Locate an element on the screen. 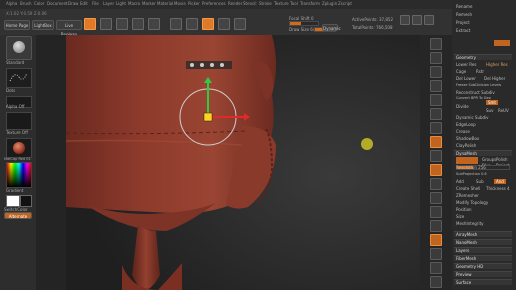  del-higher-button: Del Higher is located at coordinates (494, 78).